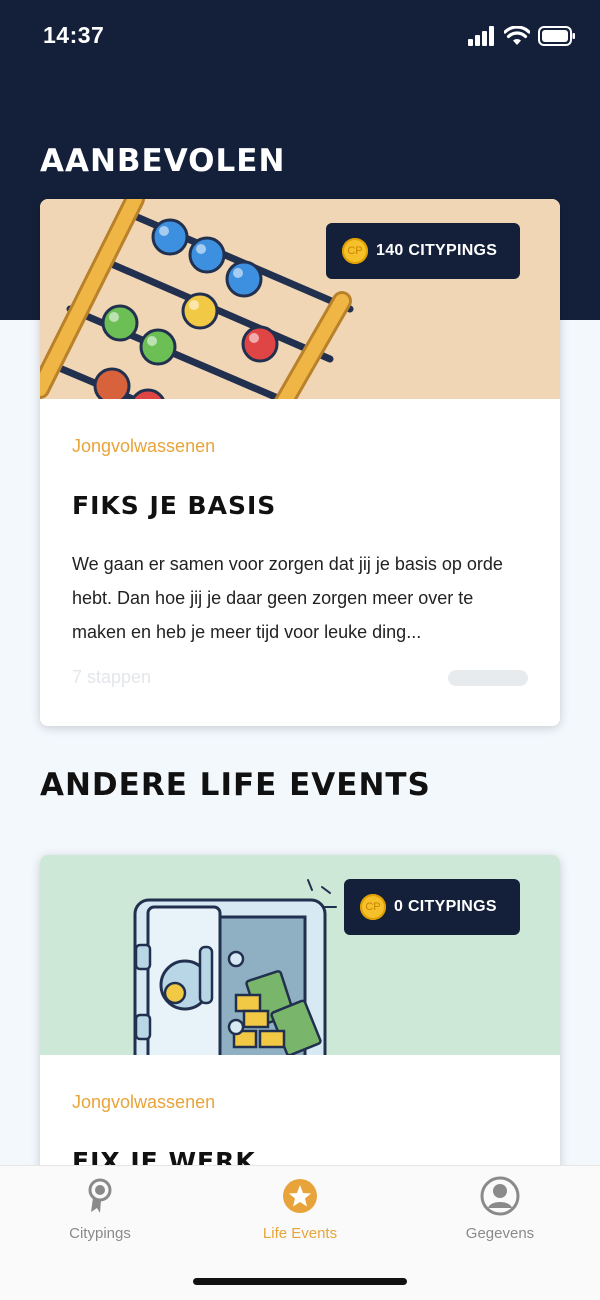 The image size is (600, 1300). What do you see at coordinates (112, 677) in the screenshot?
I see `card-steps: 7 stappen` at bounding box center [112, 677].